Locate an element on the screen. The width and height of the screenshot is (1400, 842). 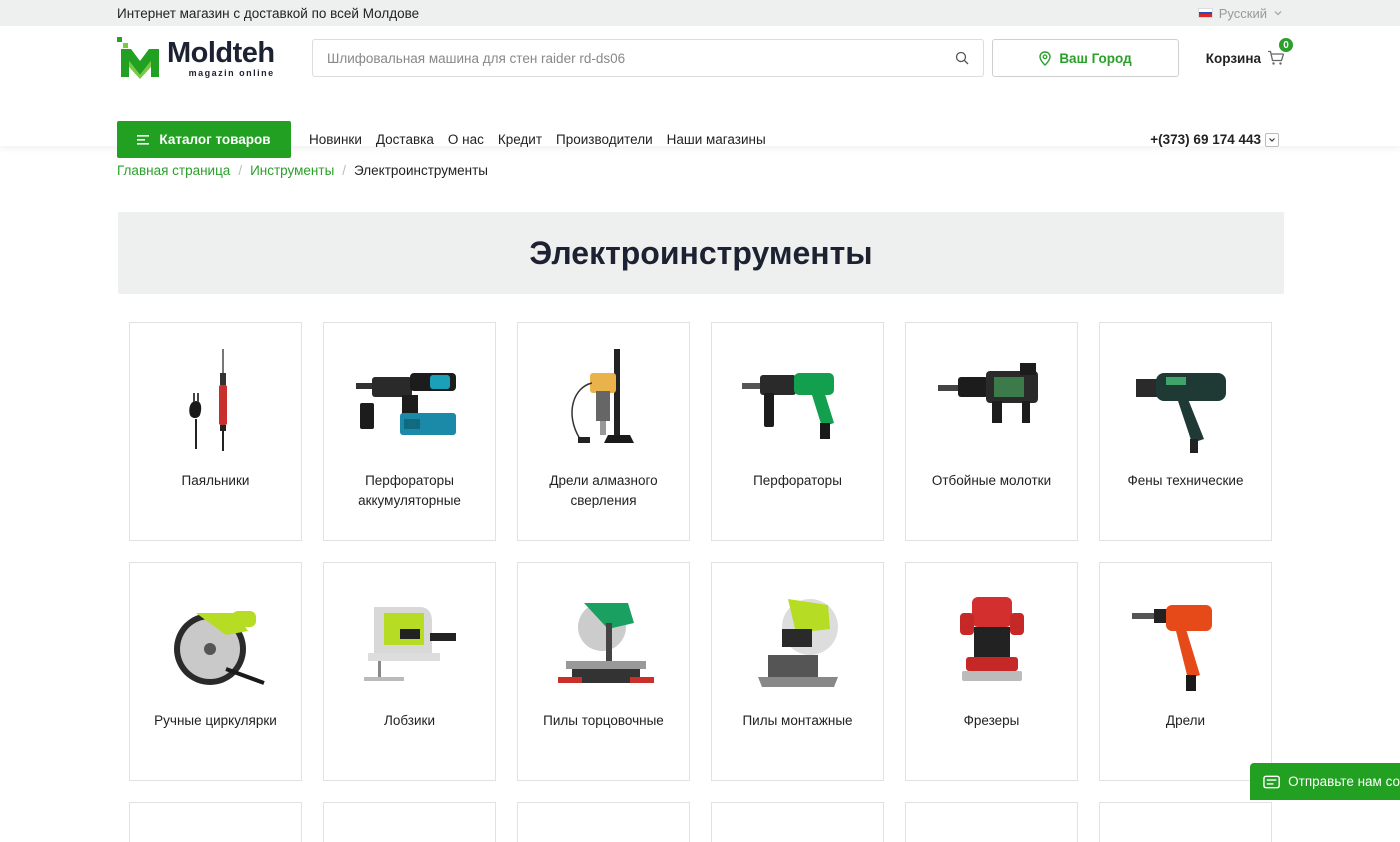
category-card: Ручные циркулярки is located at coordinates (215, 671).